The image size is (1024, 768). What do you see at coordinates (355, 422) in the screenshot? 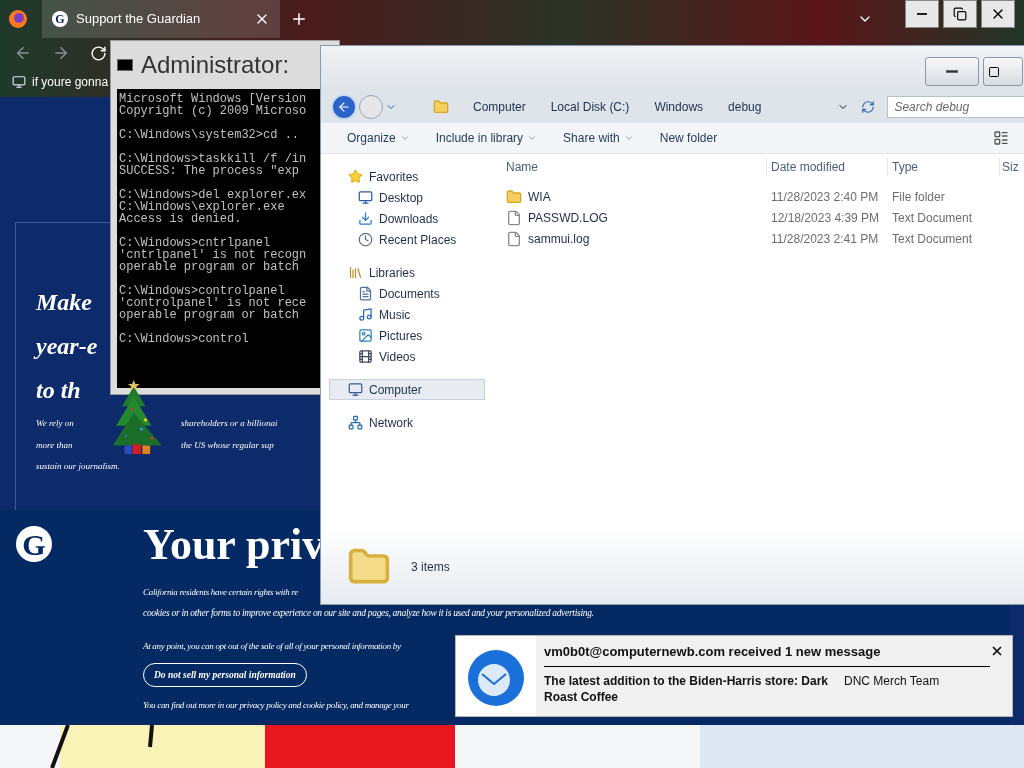
I see `network-icon` at bounding box center [355, 422].